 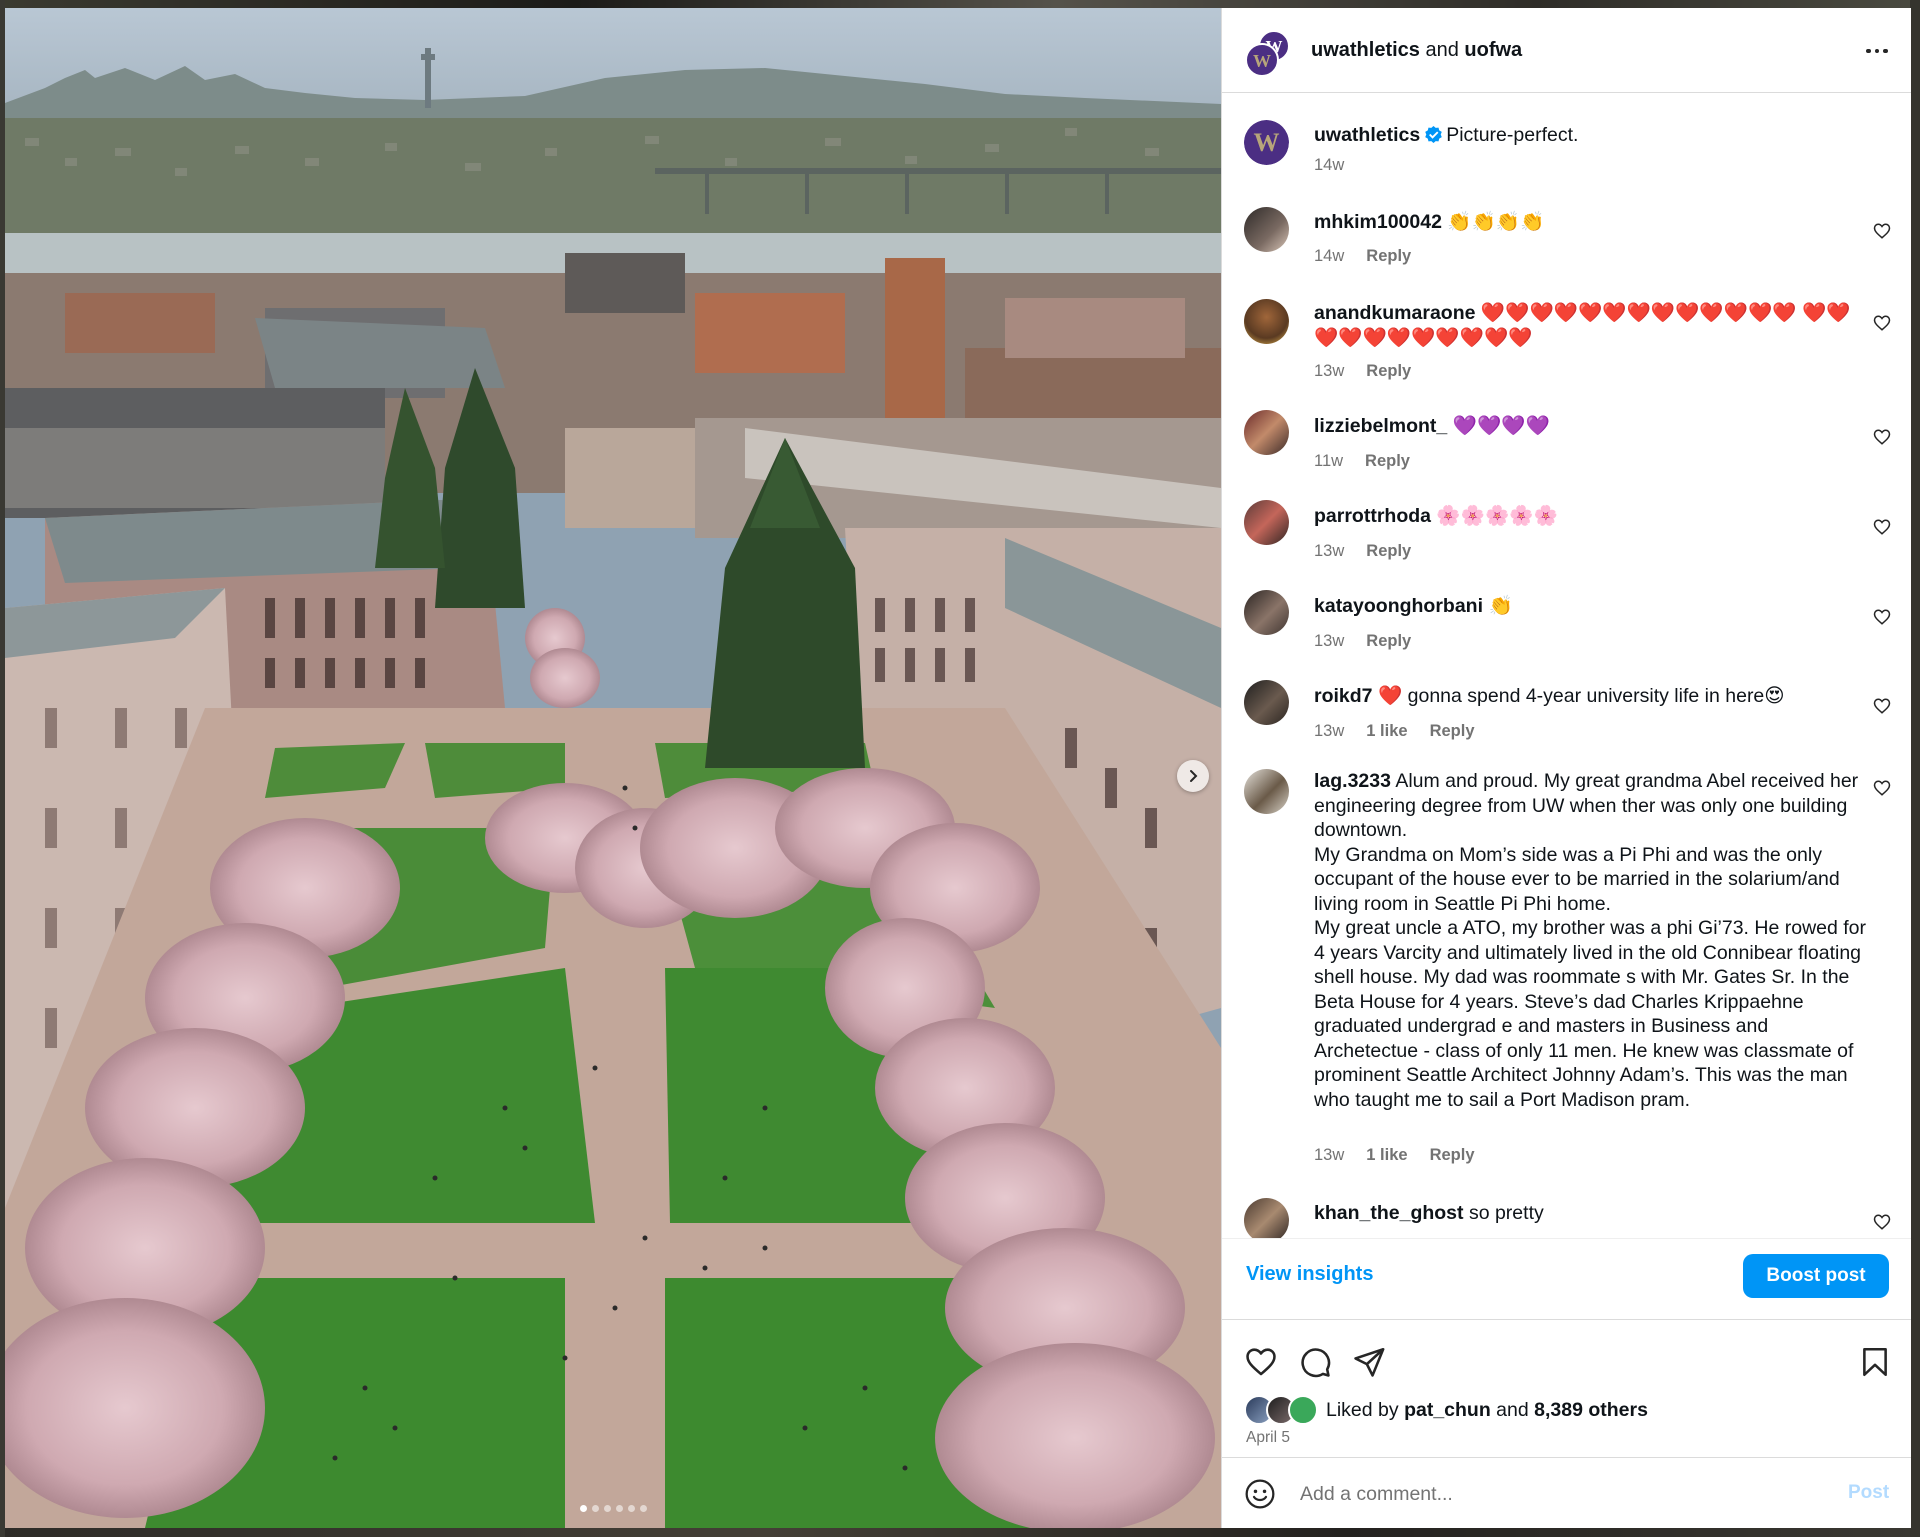 I want to click on comment-body: 🌸🌸🌸🌸🌸, so click(x=1497, y=516).